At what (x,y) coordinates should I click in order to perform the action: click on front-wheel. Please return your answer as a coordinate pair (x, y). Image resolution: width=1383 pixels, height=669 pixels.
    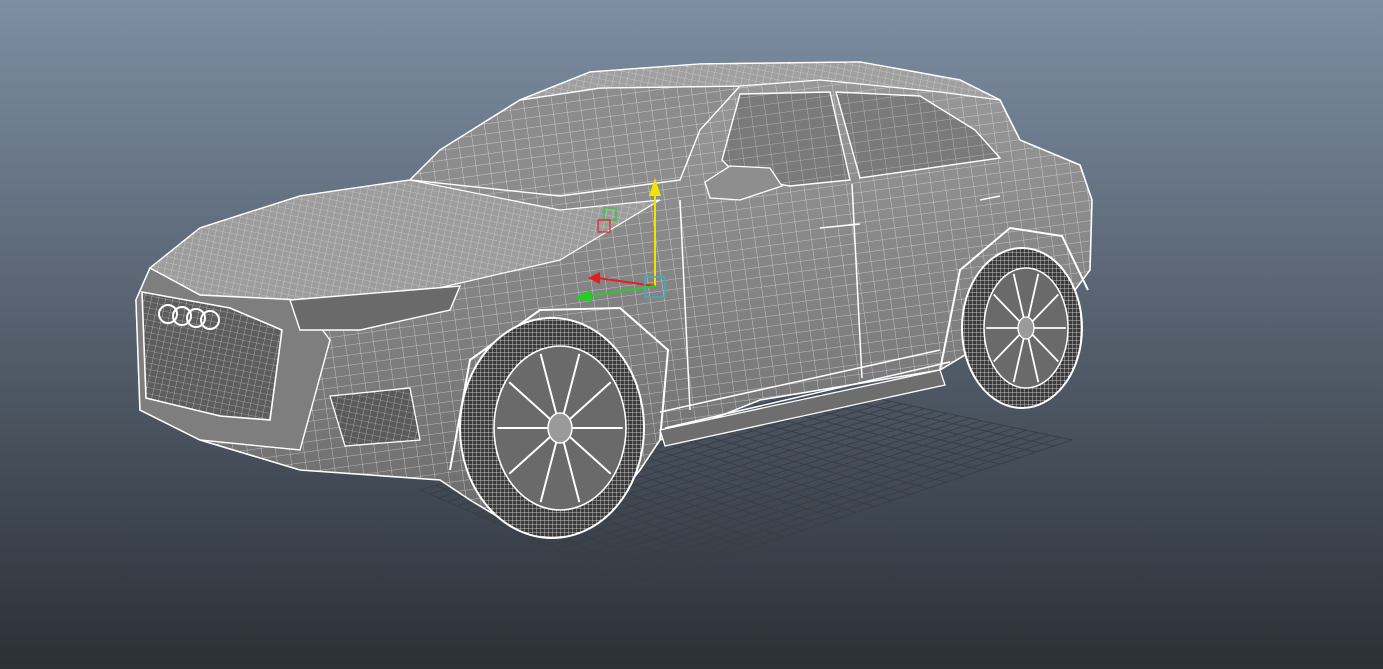
    Looking at the image, I should click on (552, 428).